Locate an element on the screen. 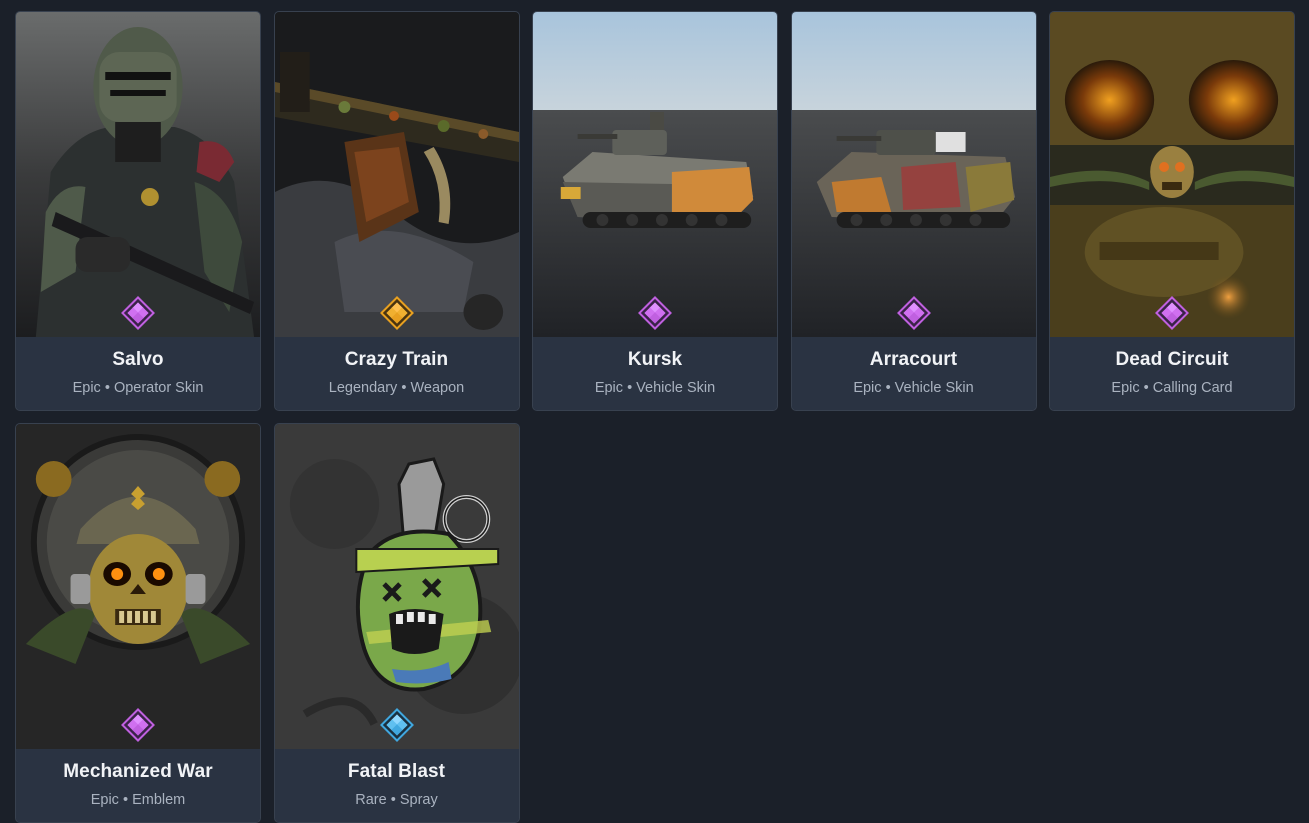 This screenshot has height=823, width=1309. item-card-fatal-blast: Fatal Blast Rare • Spray is located at coordinates (396, 623).